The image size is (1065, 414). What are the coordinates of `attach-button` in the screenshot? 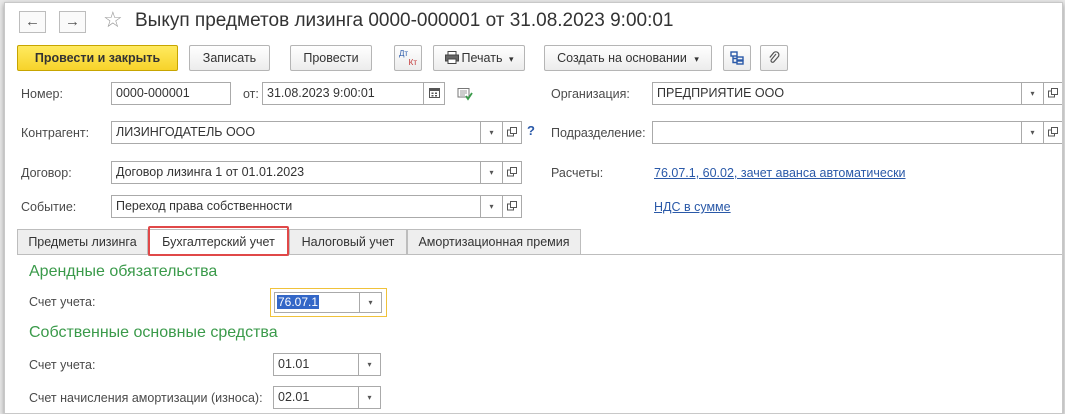 It's located at (774, 58).